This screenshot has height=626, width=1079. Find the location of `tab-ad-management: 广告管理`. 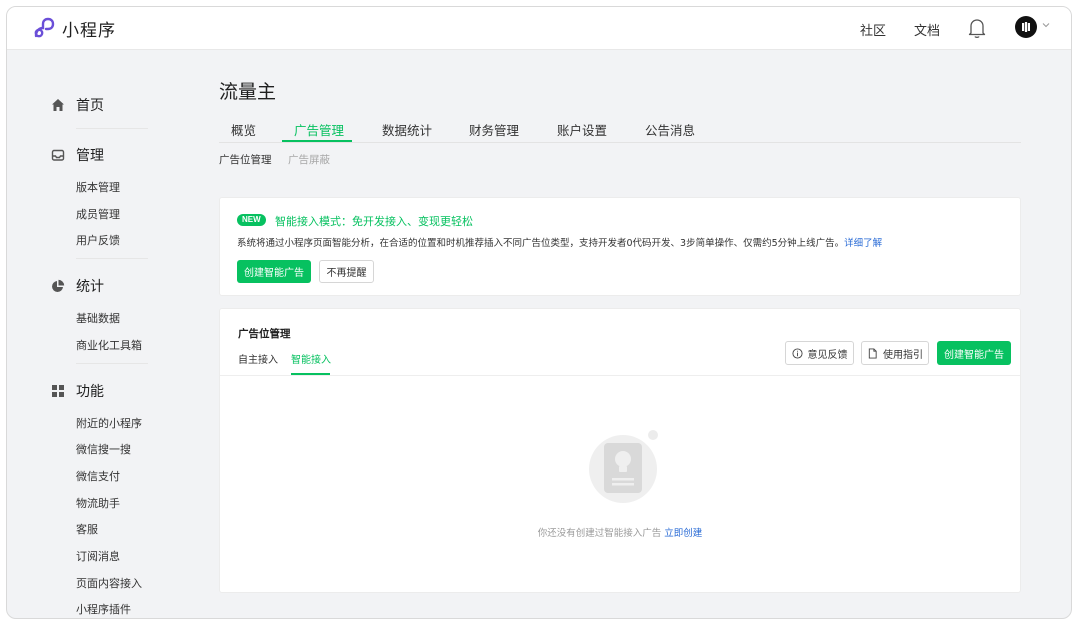

tab-ad-management: 广告管理 is located at coordinates (319, 129).